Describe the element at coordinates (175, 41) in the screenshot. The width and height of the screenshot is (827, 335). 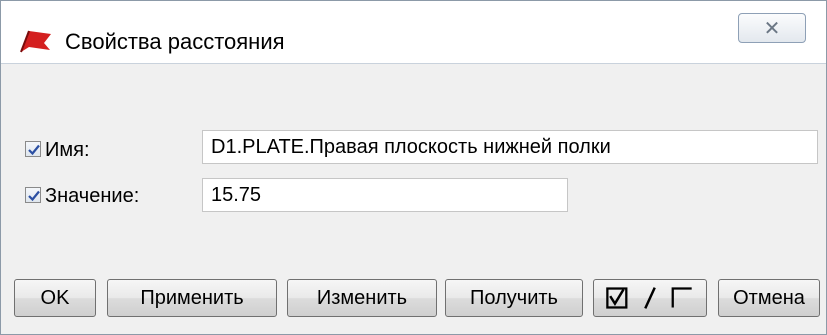
I see `window-title: Свойства расстояния` at that location.